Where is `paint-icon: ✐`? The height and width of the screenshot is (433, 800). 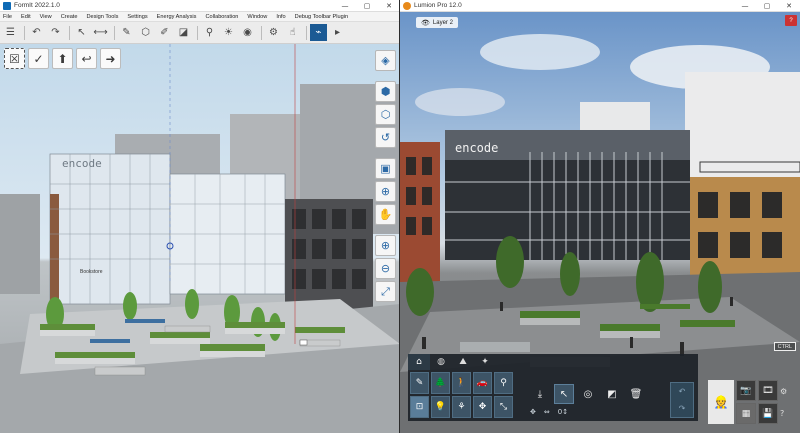
paint-icon: ✐ is located at coordinates (164, 32).